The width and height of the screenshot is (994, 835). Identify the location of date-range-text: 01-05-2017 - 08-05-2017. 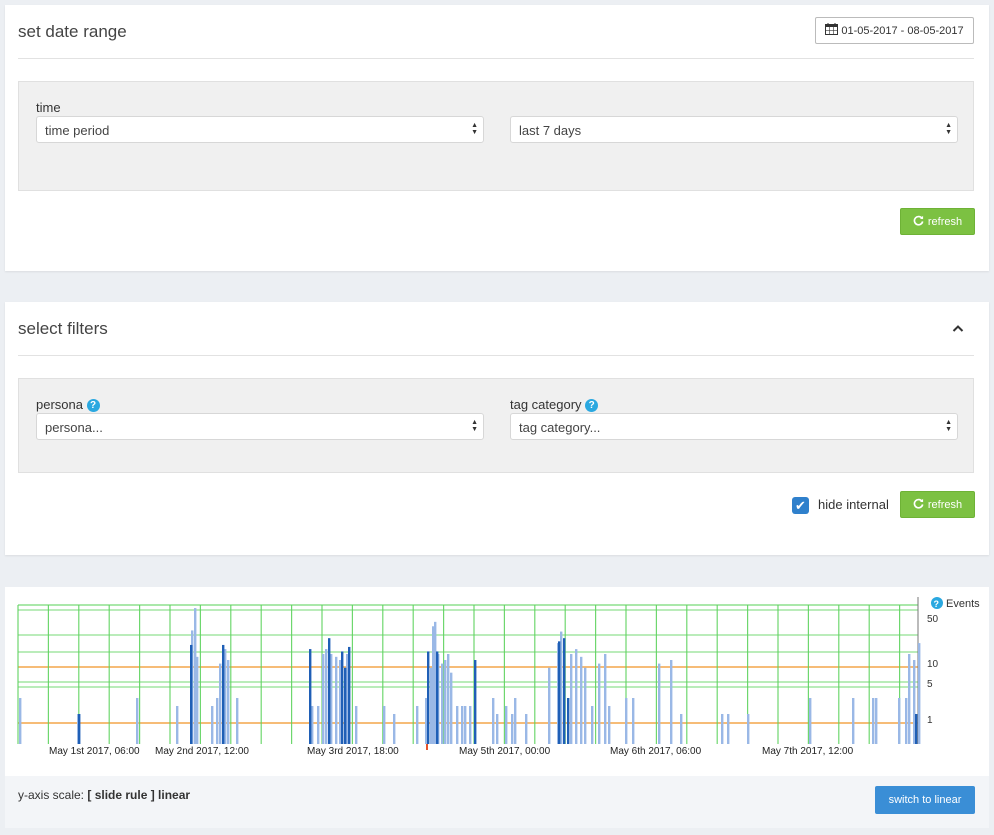
(902, 30).